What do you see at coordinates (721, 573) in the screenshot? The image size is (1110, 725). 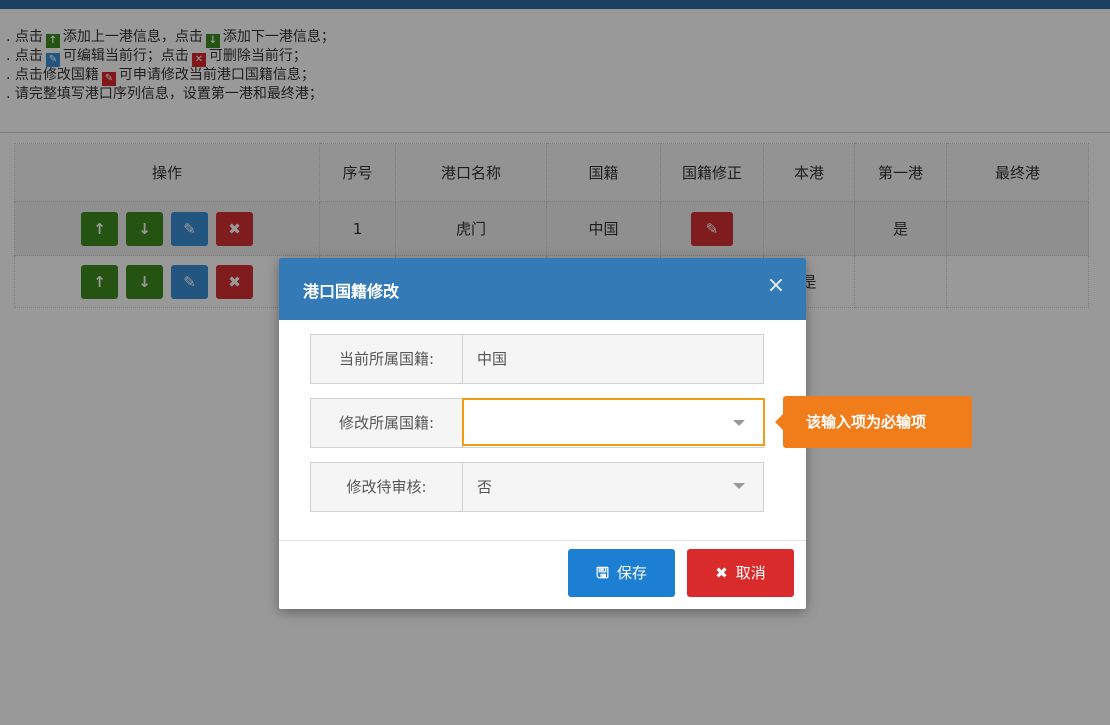 I see `x-icon: ✖` at bounding box center [721, 573].